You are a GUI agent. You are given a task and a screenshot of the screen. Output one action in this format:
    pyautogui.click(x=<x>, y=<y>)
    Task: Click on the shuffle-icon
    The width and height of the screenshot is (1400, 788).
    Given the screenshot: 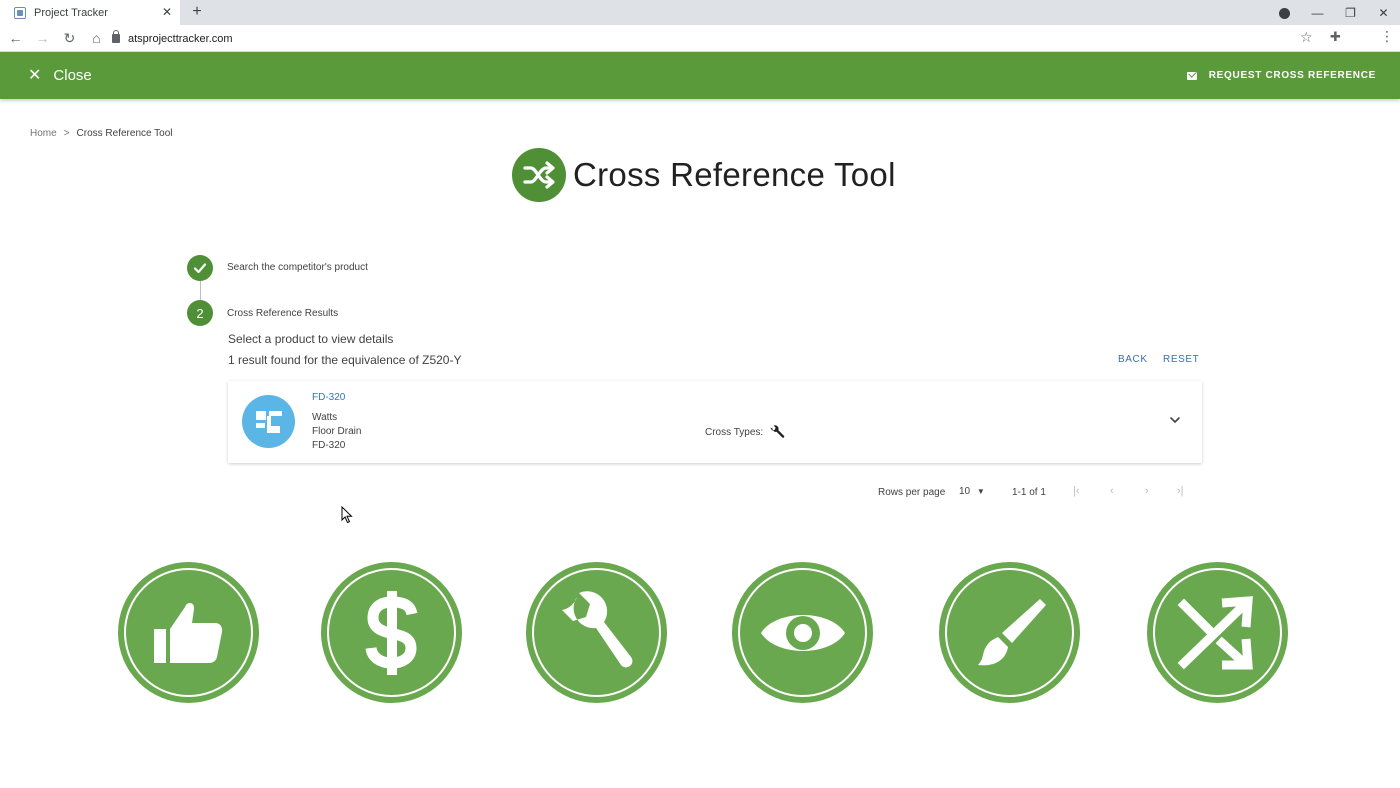 What is the action you would take?
    pyautogui.click(x=1217, y=632)
    